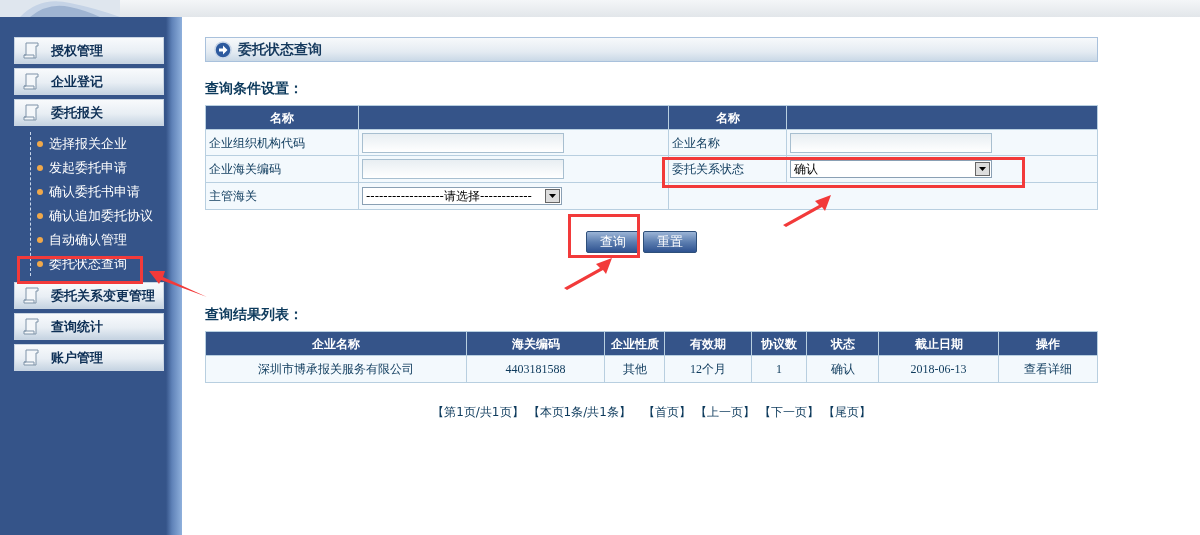 Image resolution: width=1200 pixels, height=535 pixels. Describe the element at coordinates (89, 326) in the screenshot. I see `menu-header: 查询统计` at that location.